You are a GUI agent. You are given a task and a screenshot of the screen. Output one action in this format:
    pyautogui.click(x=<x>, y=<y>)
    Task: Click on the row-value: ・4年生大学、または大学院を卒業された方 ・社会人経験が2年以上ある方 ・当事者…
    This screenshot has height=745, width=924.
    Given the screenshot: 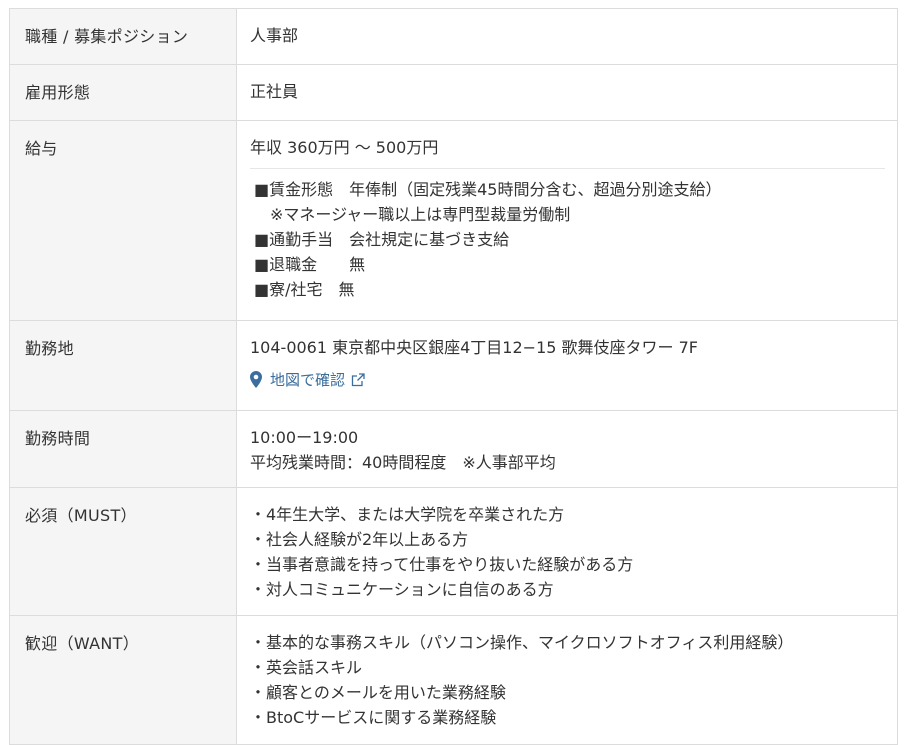 What is the action you would take?
    pyautogui.click(x=567, y=551)
    